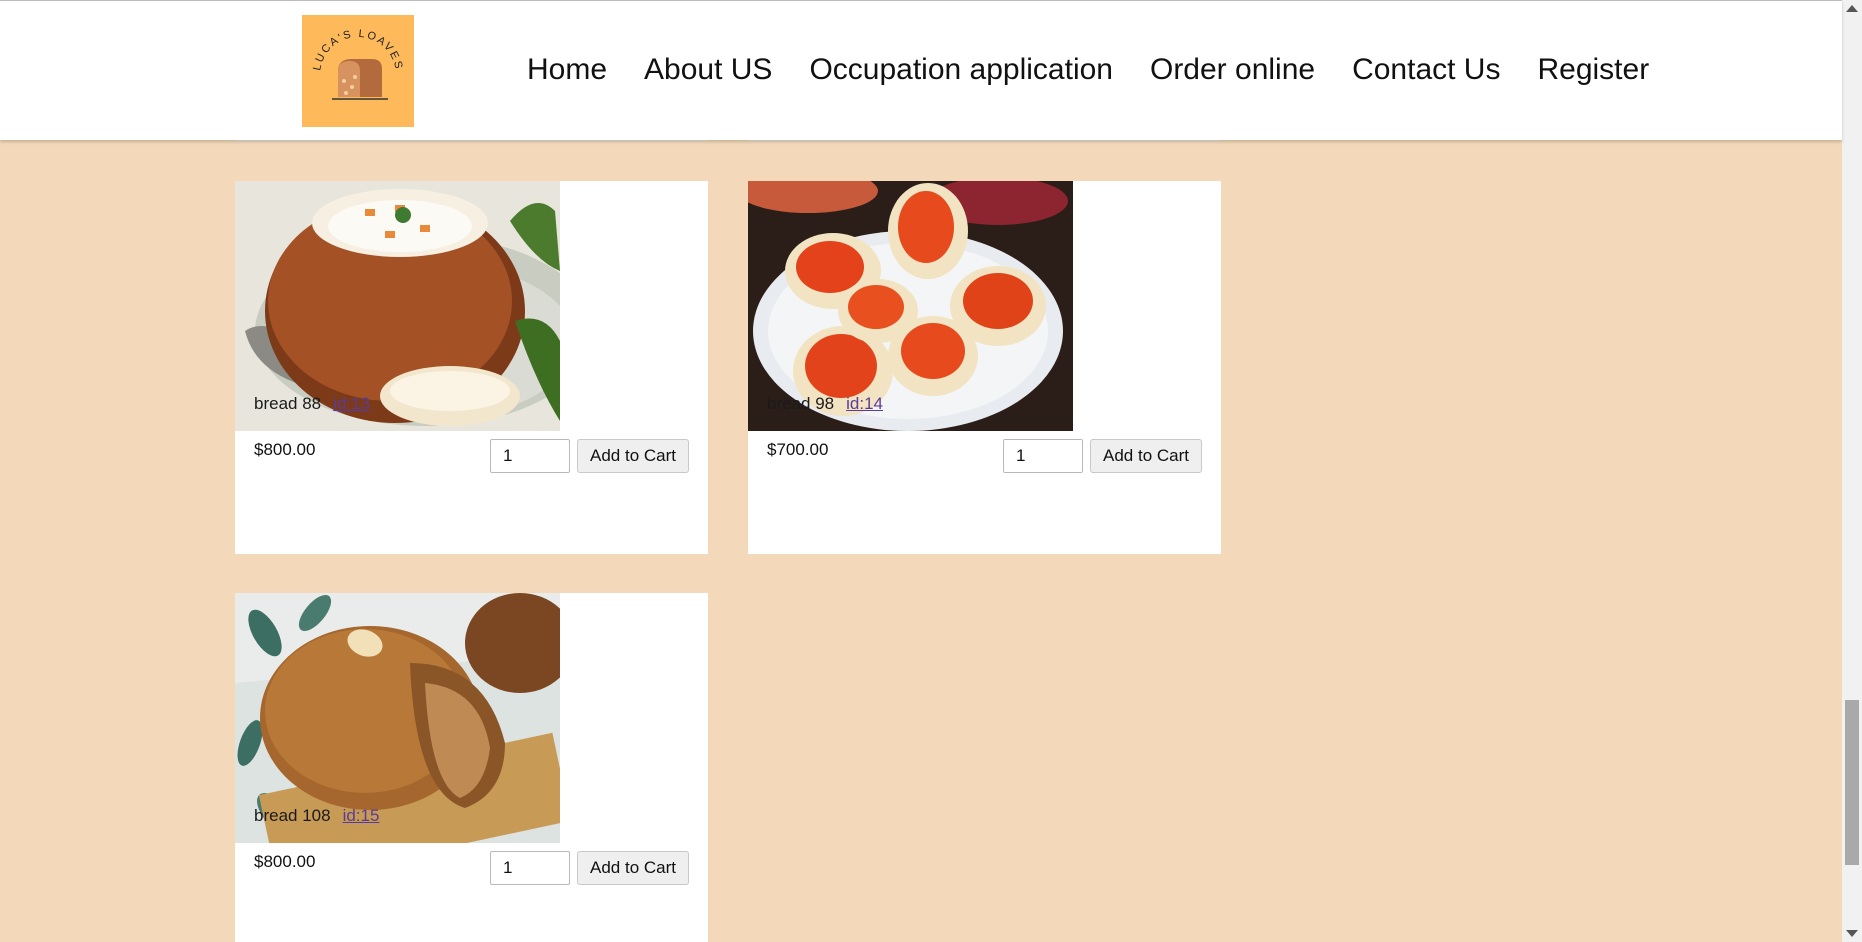  I want to click on nav-contact-us: Contact Us, so click(1426, 70).